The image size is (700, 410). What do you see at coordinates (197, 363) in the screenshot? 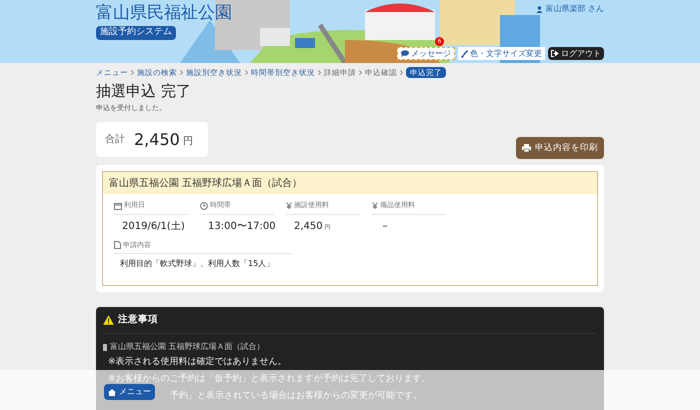
I see `note-line: ※表示される使用料は確定ではありません。` at bounding box center [197, 363].